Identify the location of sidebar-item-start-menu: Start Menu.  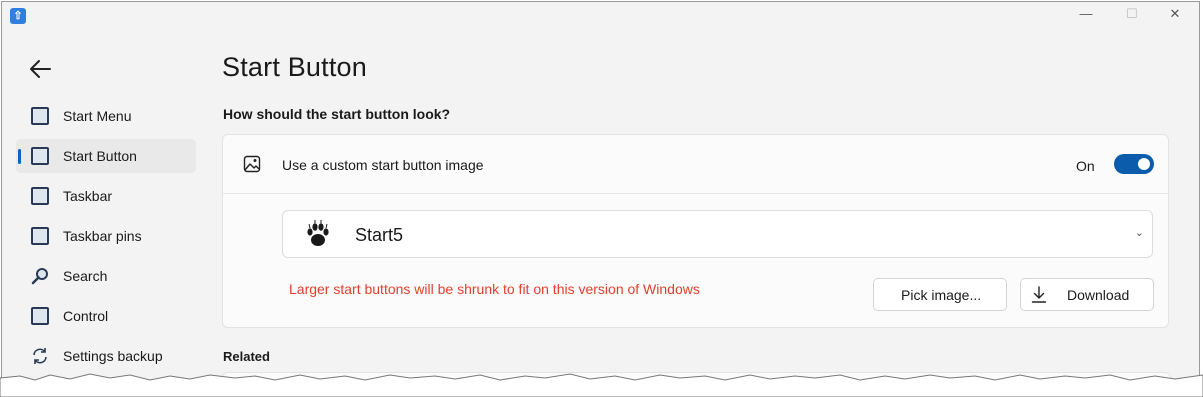
(106, 116).